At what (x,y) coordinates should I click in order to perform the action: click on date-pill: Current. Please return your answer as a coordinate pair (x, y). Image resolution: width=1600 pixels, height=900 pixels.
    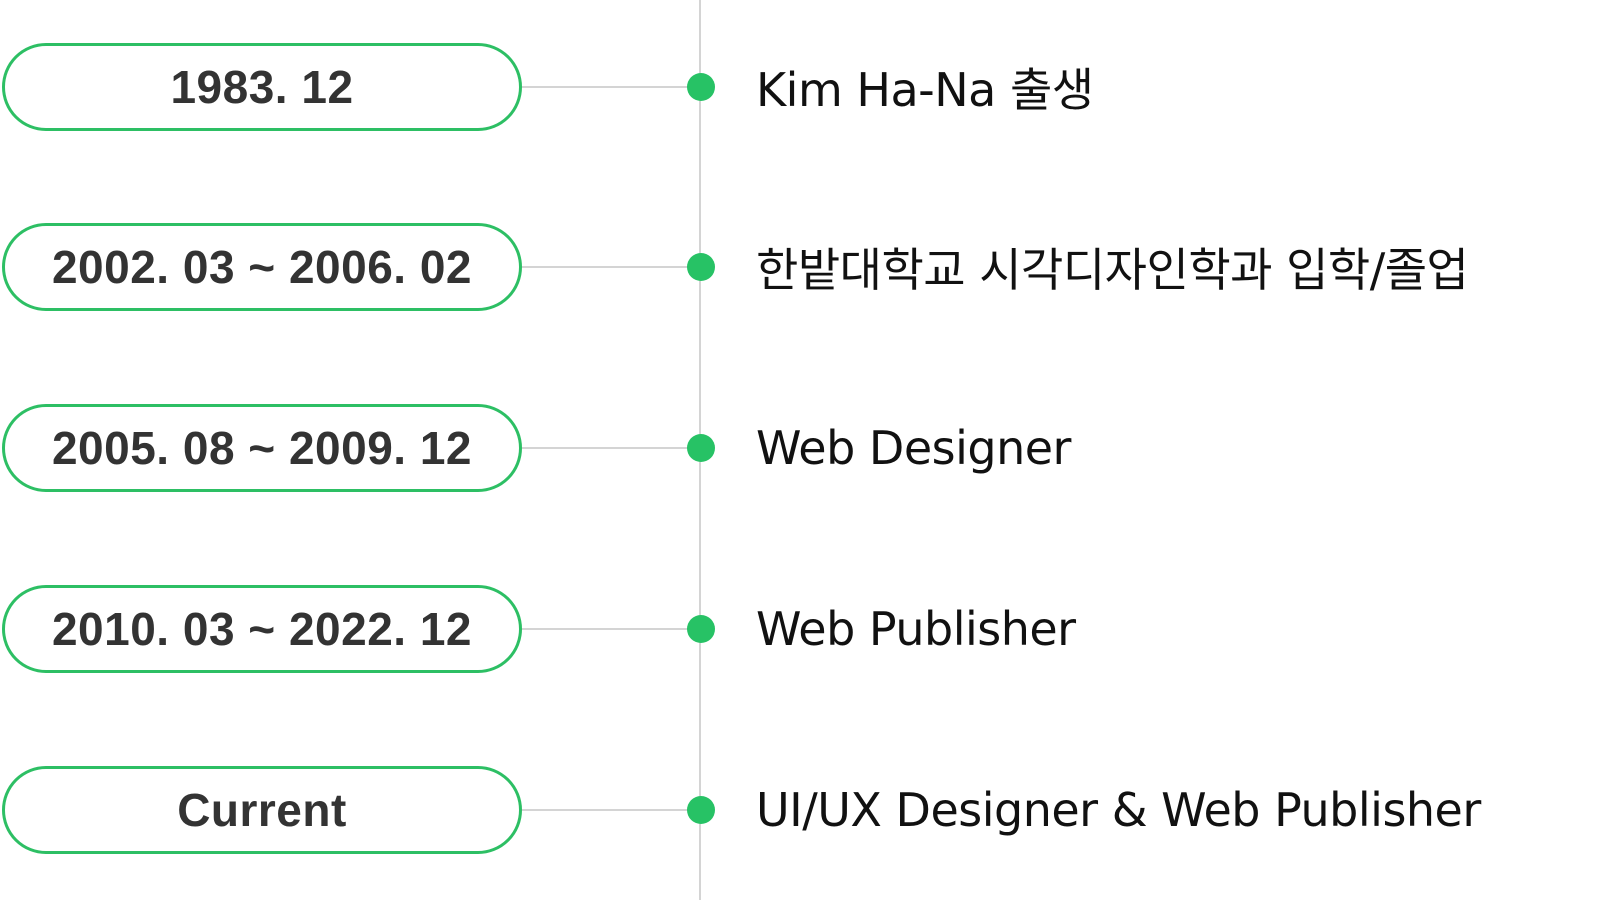
    Looking at the image, I should click on (262, 810).